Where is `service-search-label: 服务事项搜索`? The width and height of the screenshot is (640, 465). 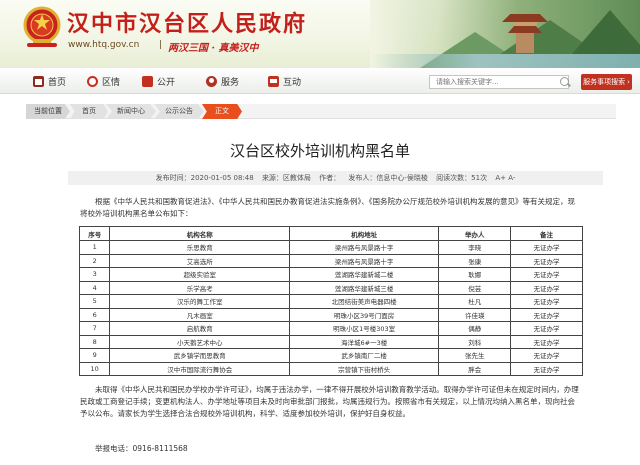
service-search-label: 服务事项搜索 is located at coordinates (604, 82).